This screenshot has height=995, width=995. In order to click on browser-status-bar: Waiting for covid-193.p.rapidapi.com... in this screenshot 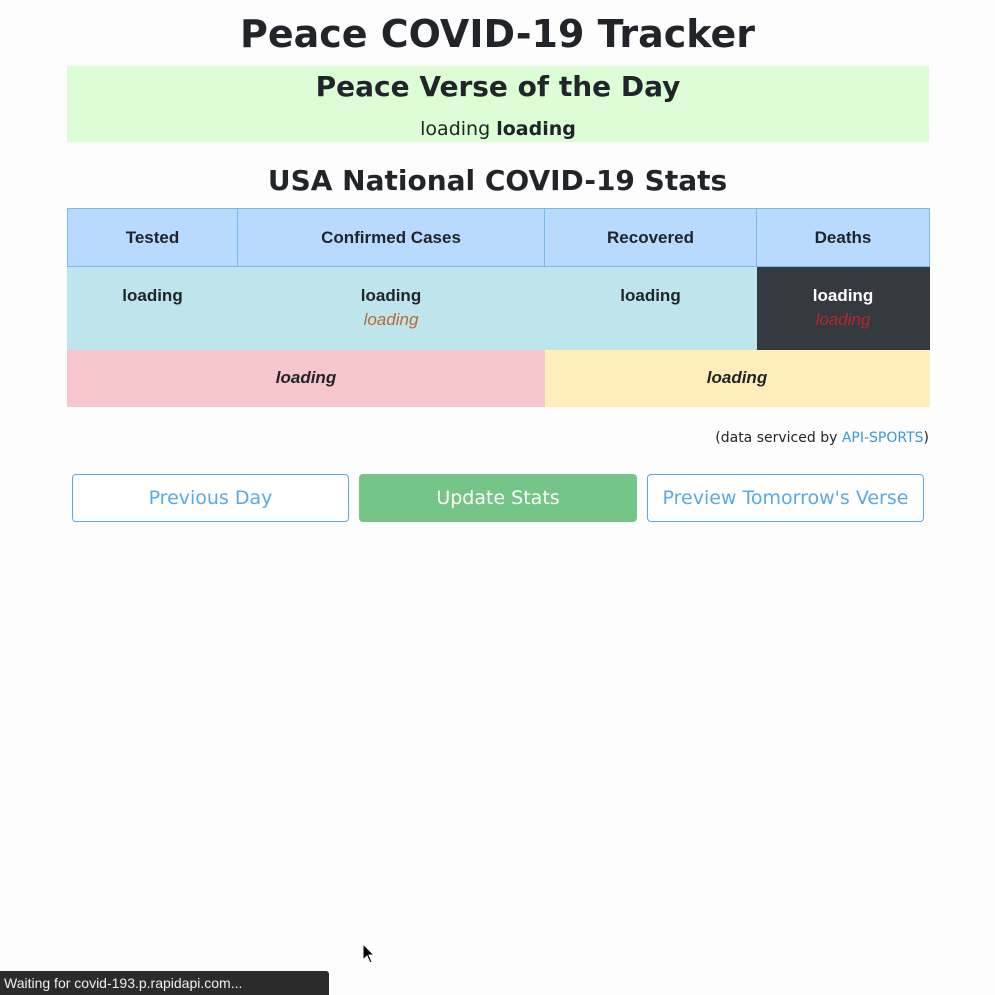, I will do `click(164, 983)`.